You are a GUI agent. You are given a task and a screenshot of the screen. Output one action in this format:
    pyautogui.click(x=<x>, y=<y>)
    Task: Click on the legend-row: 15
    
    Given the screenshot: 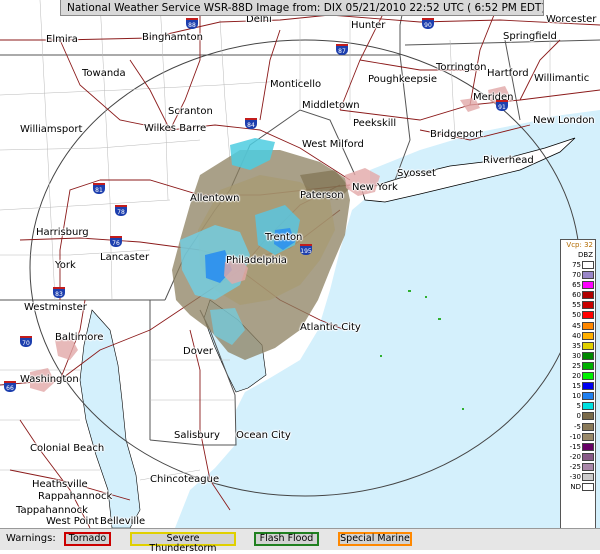 What is the action you would take?
    pyautogui.click(x=578, y=386)
    